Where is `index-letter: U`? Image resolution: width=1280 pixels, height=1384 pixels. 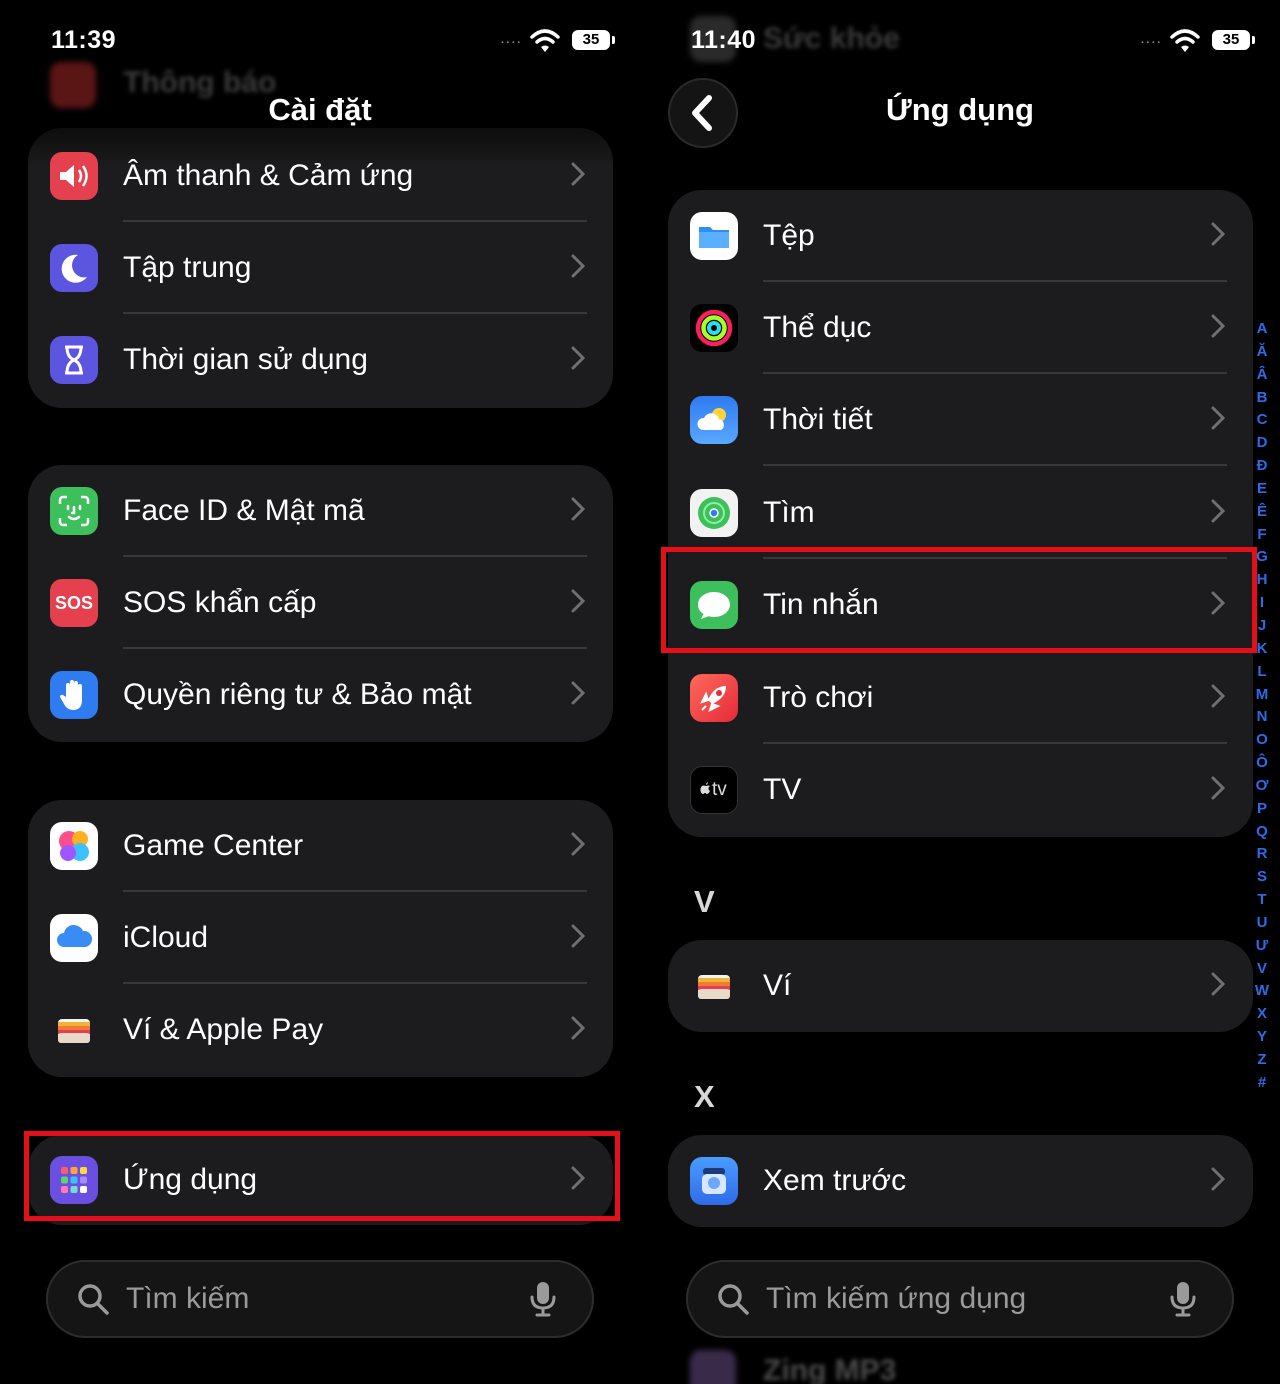 index-letter: U is located at coordinates (1262, 923).